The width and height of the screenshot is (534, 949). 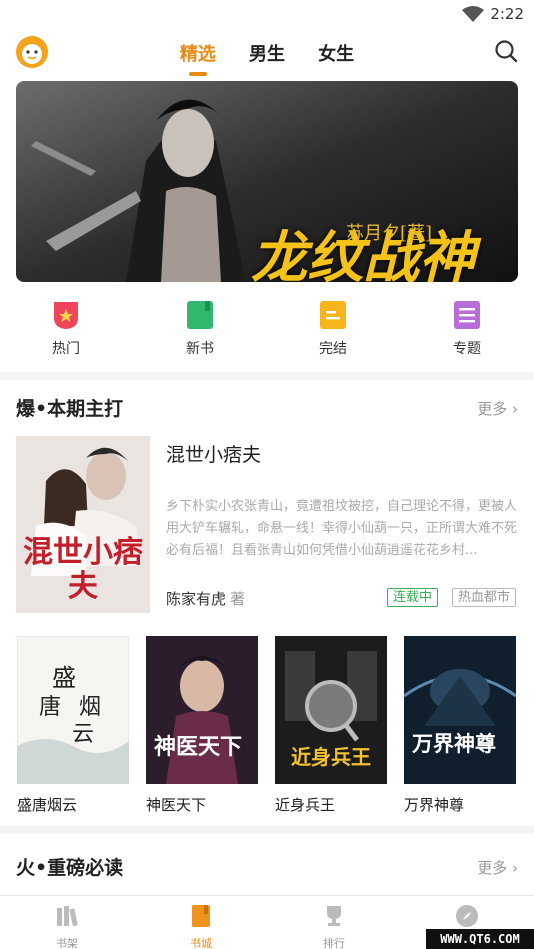 I want to click on featured-book-cover: 混世小痞夫, so click(x=83, y=524).